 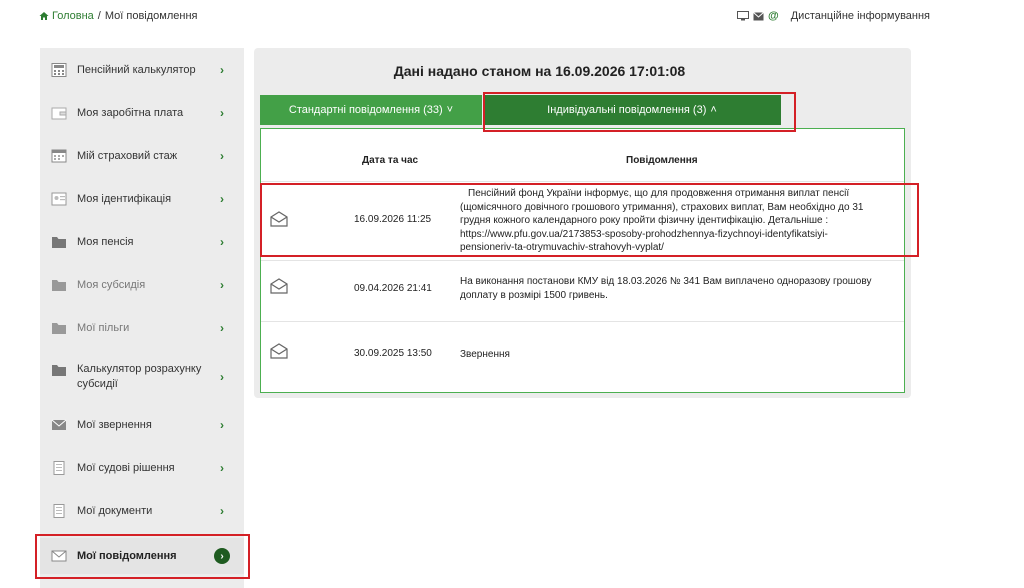 What do you see at coordinates (115, 510) in the screenshot?
I see `sidebar-item-label: Мої документи` at bounding box center [115, 510].